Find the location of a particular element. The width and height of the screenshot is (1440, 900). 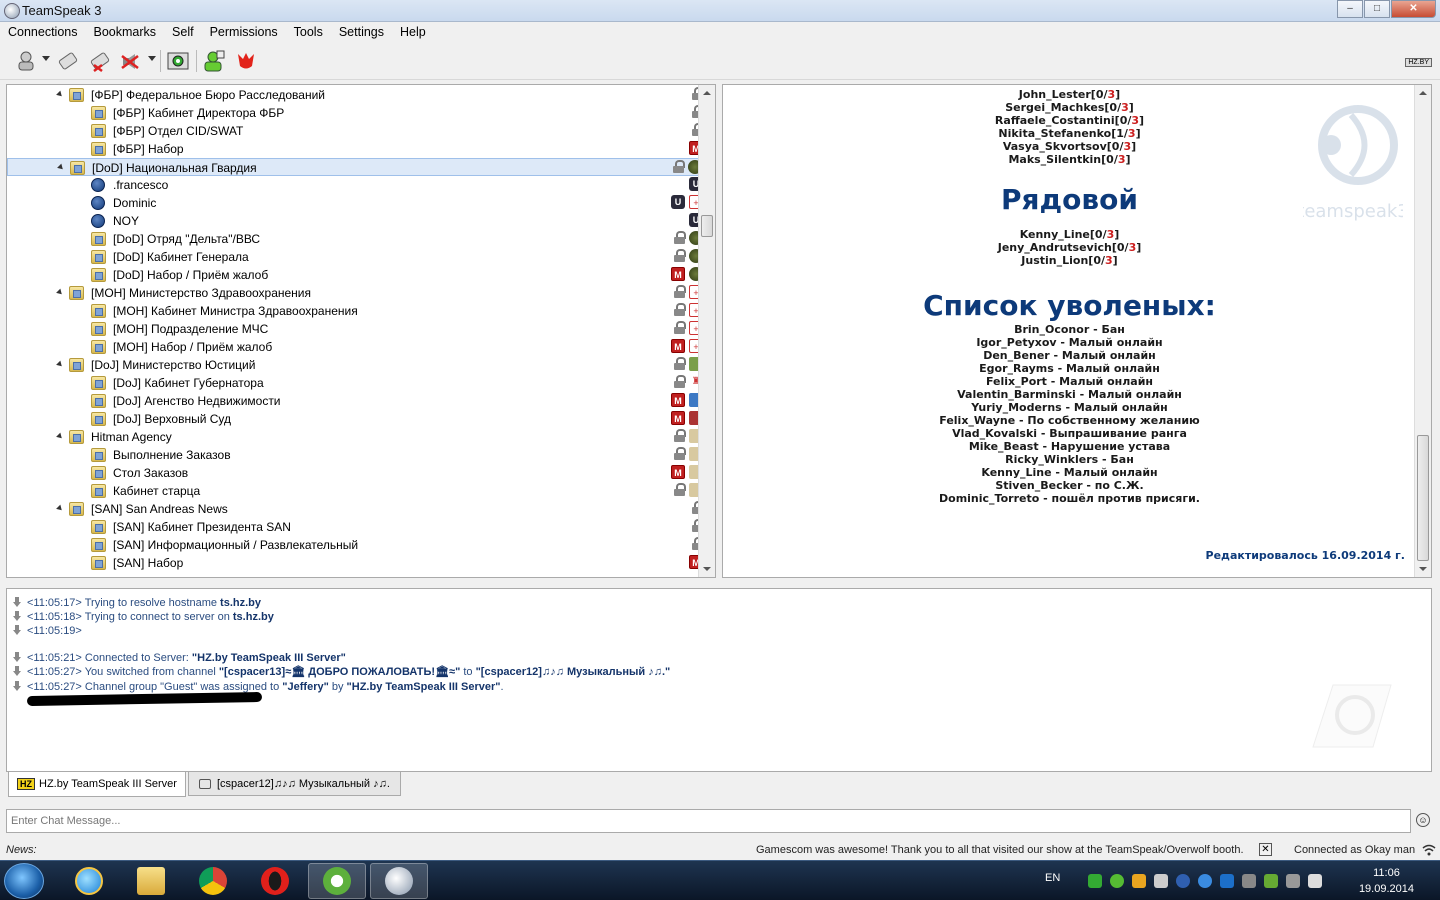

disconnect-icon is located at coordinates (100, 61).